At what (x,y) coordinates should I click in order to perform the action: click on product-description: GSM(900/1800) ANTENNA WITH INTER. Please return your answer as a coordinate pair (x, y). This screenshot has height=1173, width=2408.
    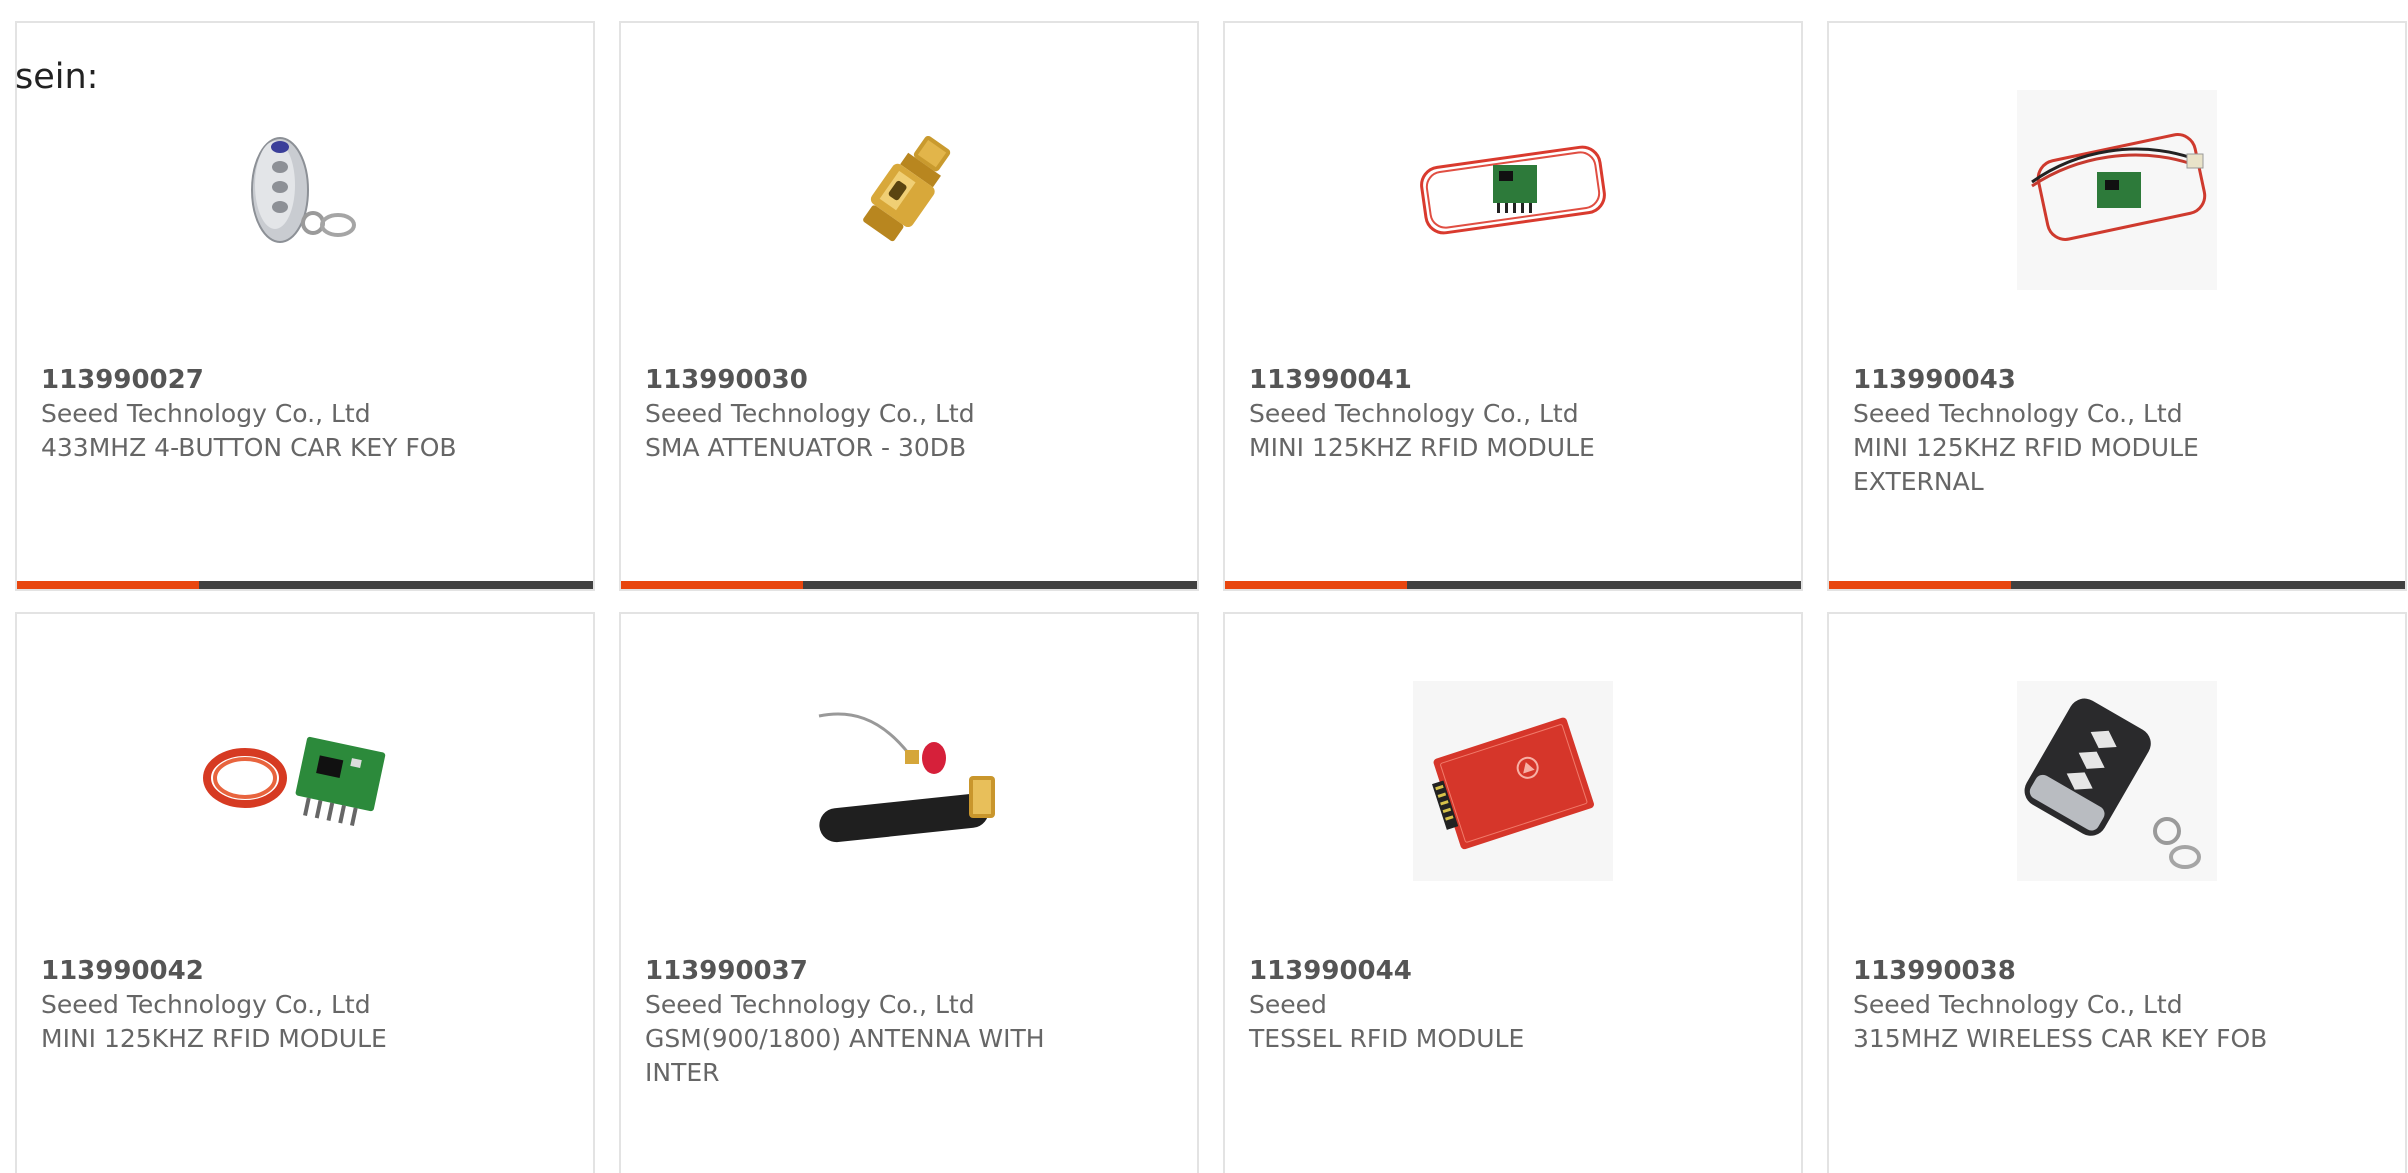
    Looking at the image, I should click on (845, 1055).